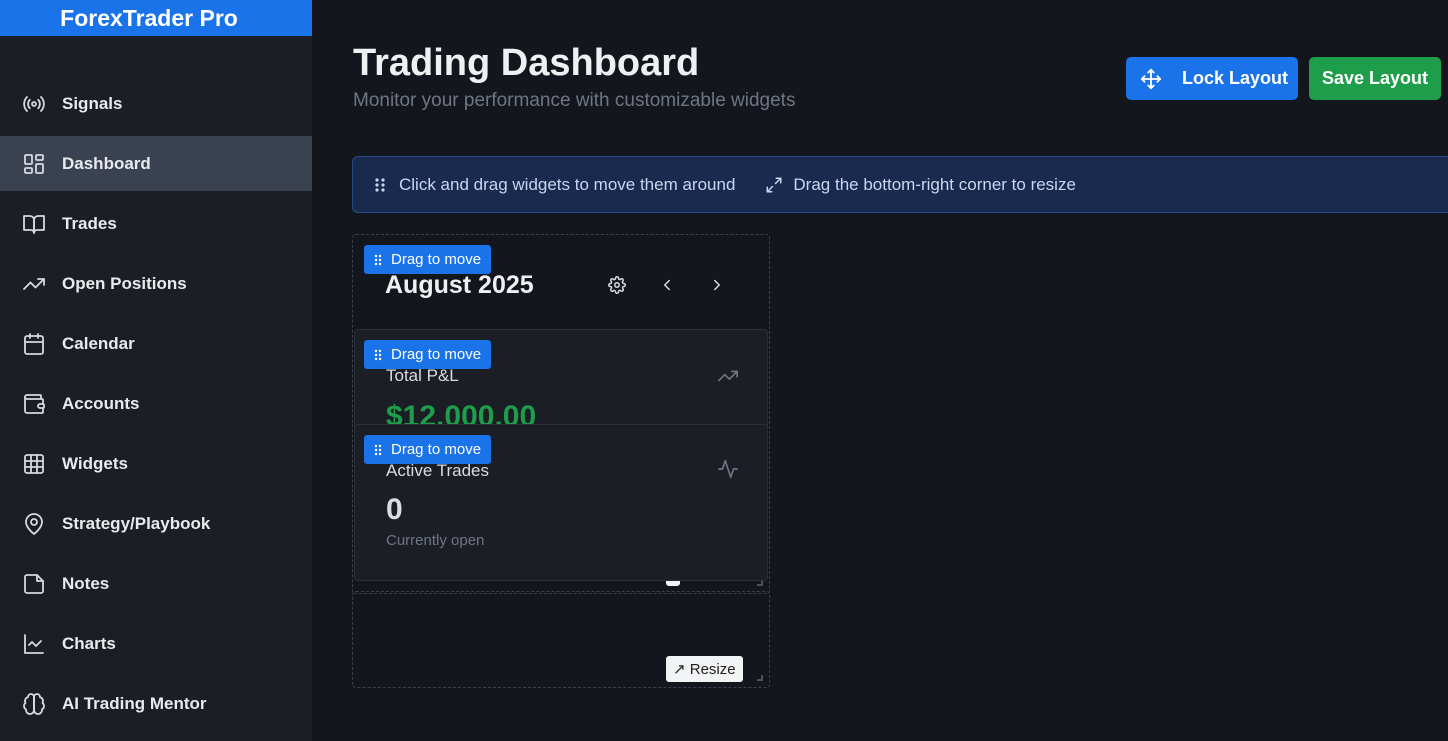  I want to click on calendar-month: August 2025, so click(459, 285).